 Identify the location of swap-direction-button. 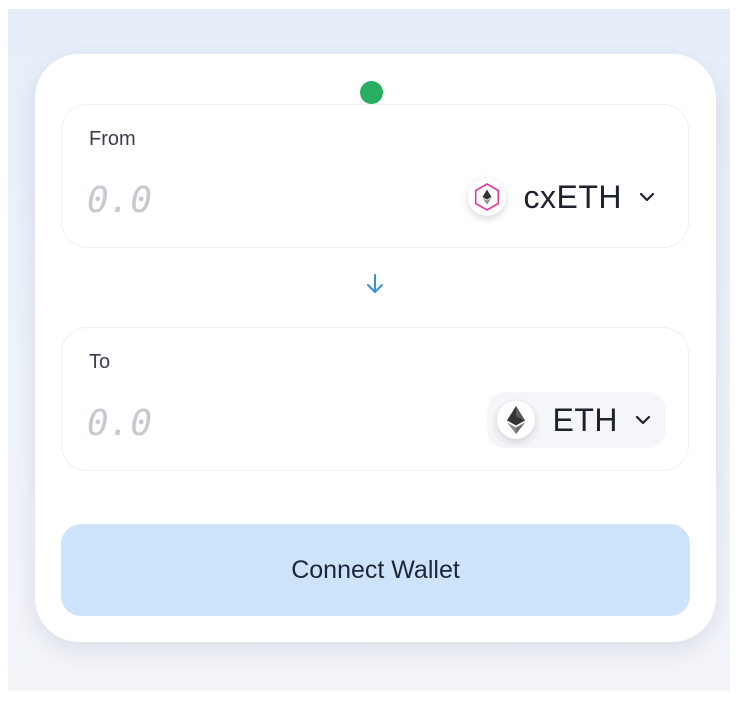
(375, 286).